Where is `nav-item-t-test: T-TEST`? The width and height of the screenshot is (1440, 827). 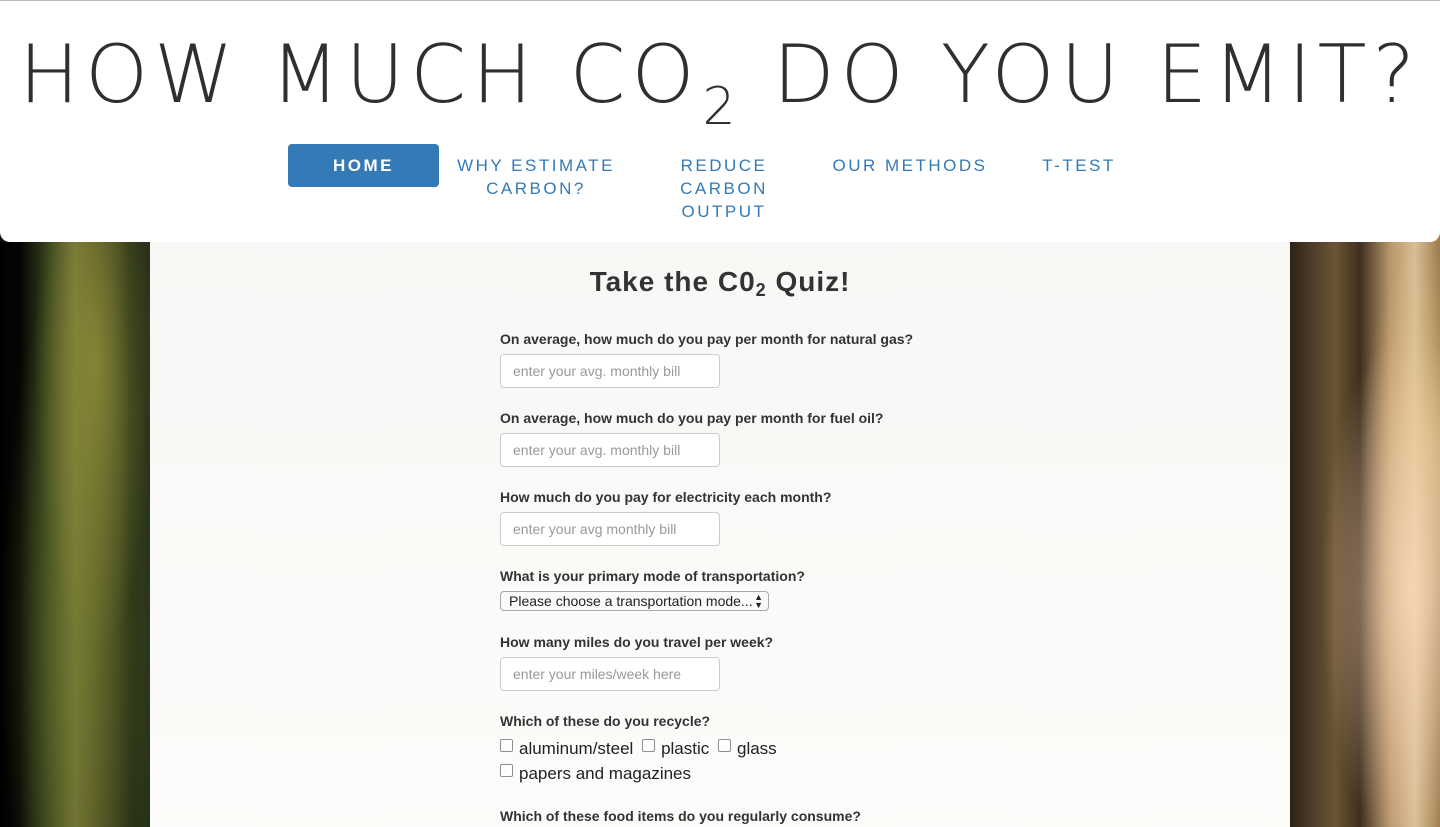 nav-item-t-test: T-TEST is located at coordinates (1079, 165).